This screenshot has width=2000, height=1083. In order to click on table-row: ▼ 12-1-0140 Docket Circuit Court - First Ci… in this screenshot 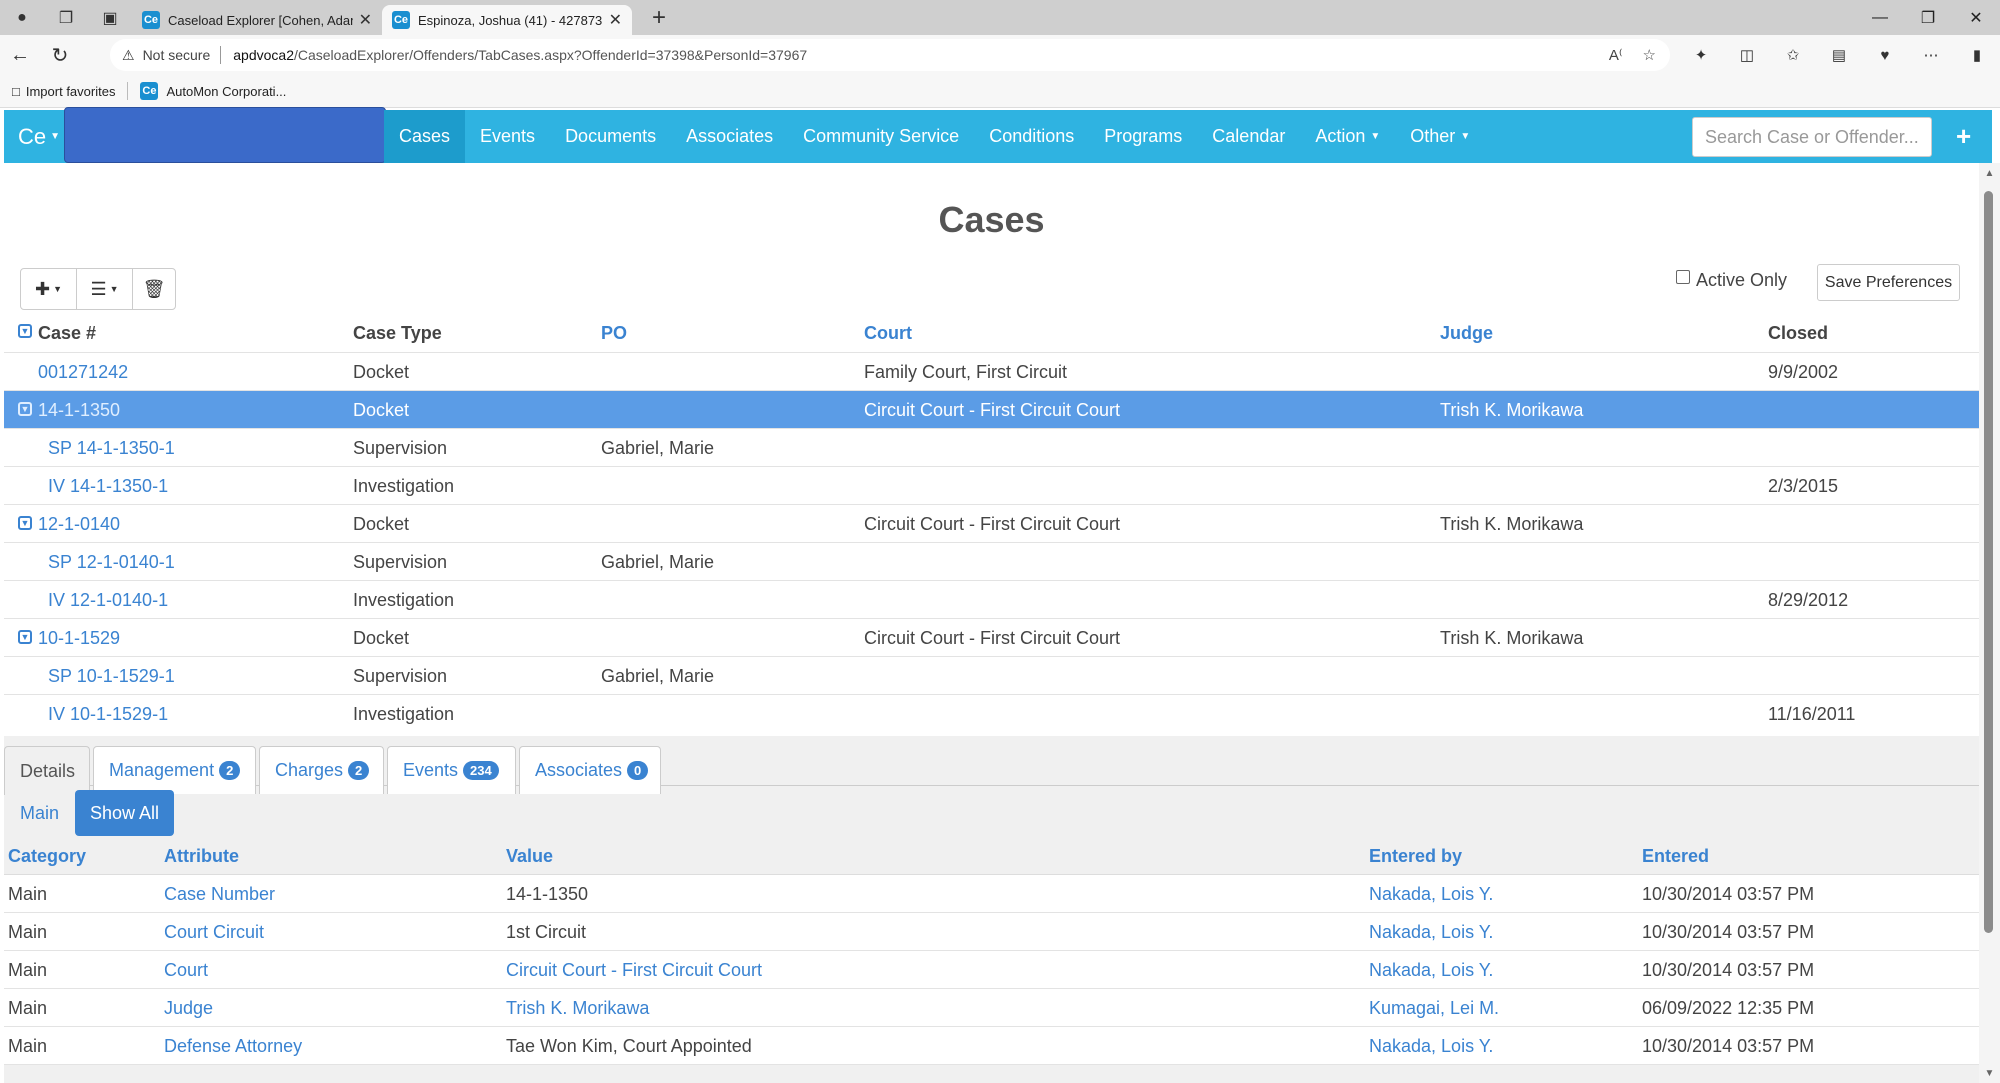, I will do `click(991, 523)`.